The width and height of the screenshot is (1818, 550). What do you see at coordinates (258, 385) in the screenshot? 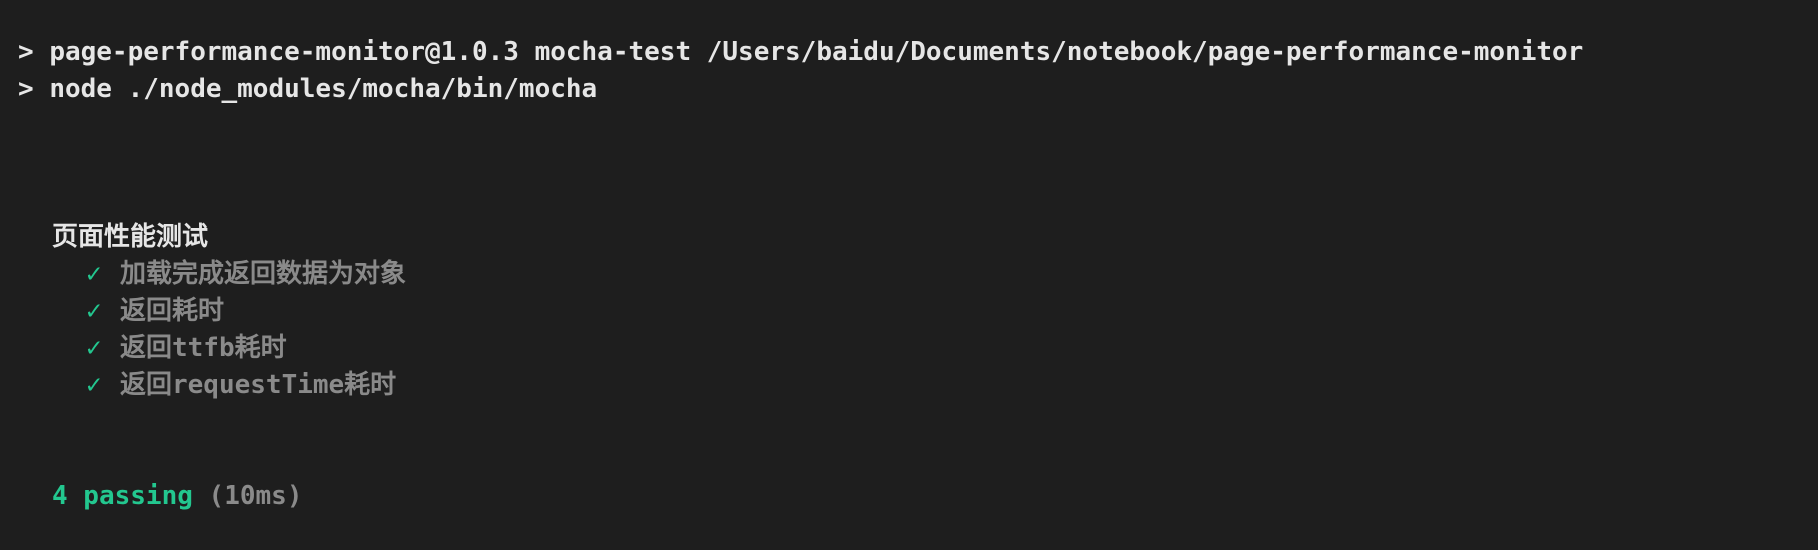
I see `test-label: 返回requestTime耗时` at bounding box center [258, 385].